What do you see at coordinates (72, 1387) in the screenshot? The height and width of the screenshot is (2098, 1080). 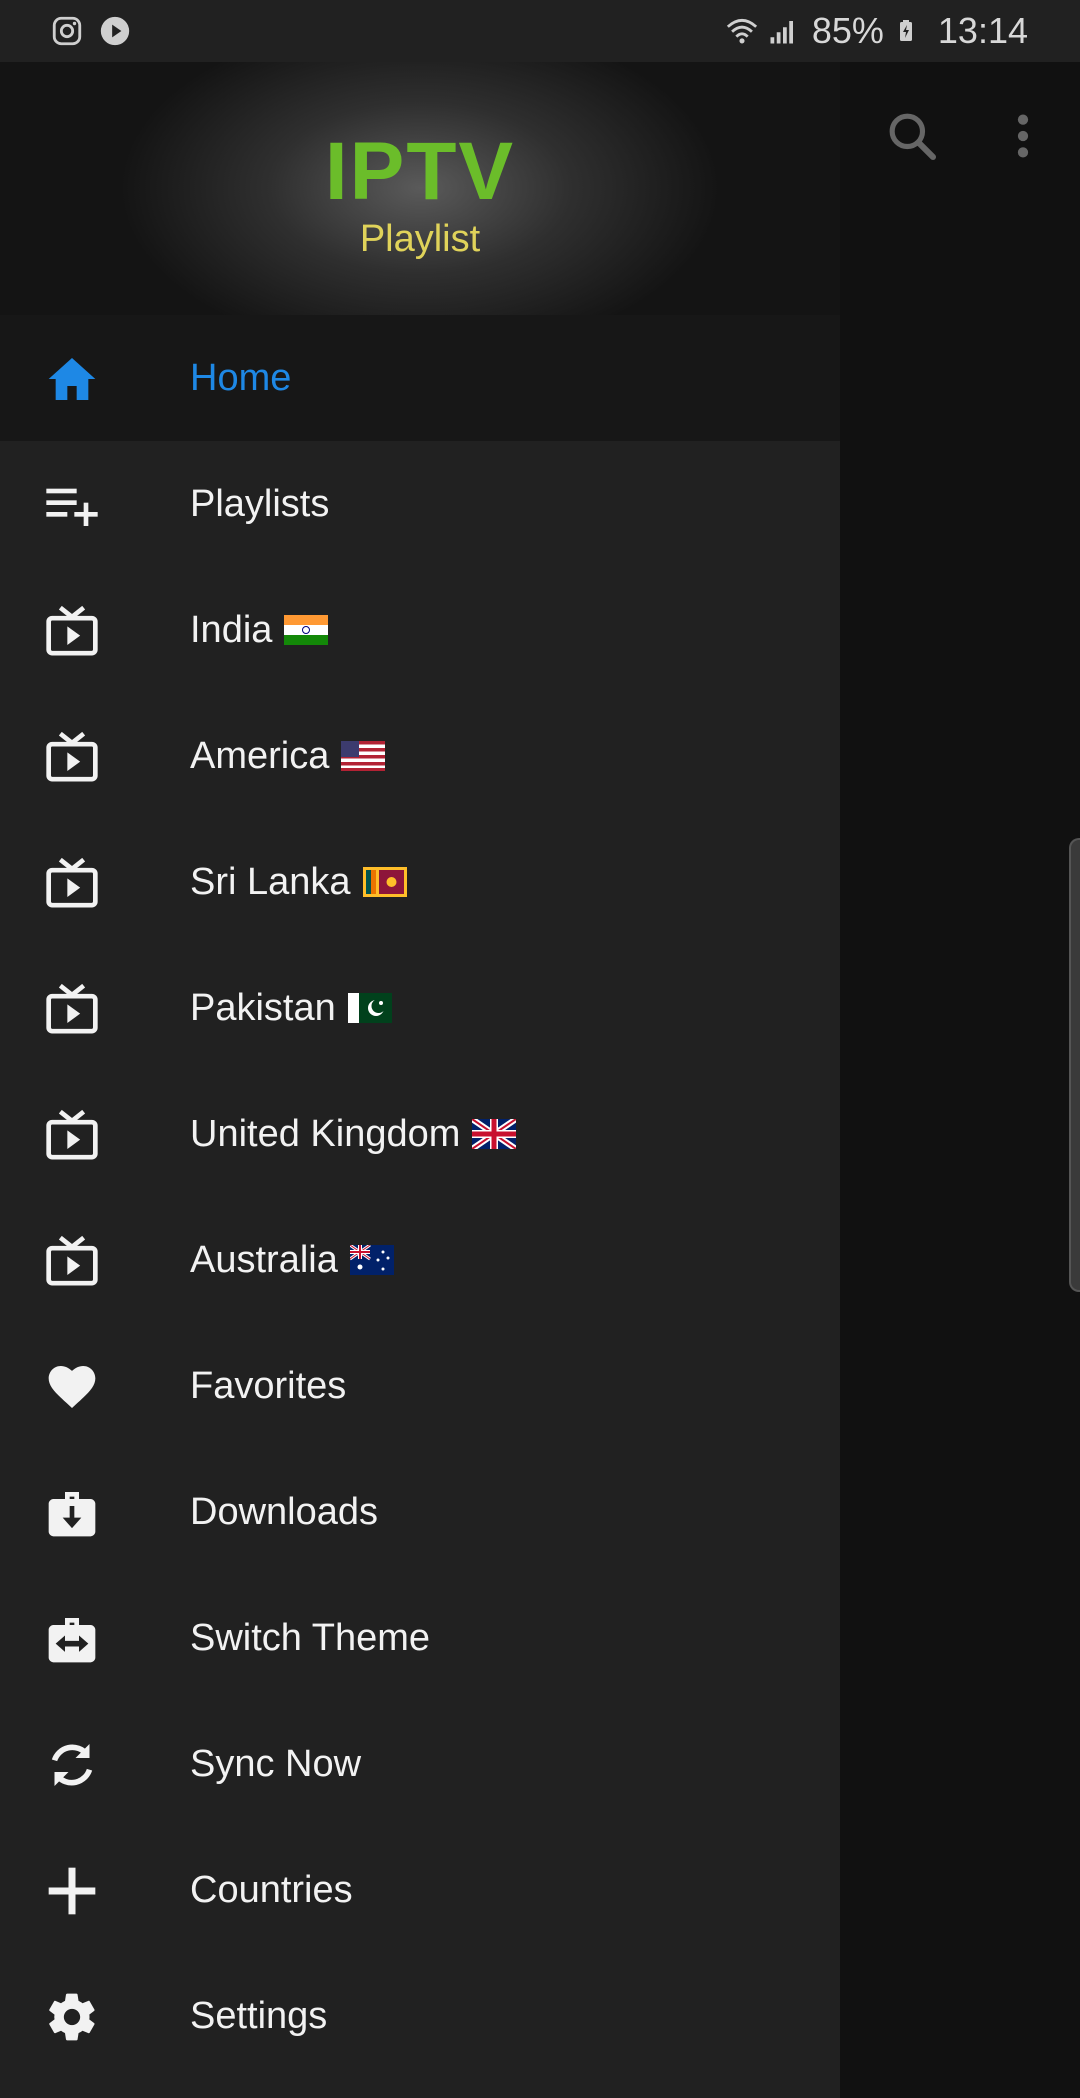 I see `heart-icon` at bounding box center [72, 1387].